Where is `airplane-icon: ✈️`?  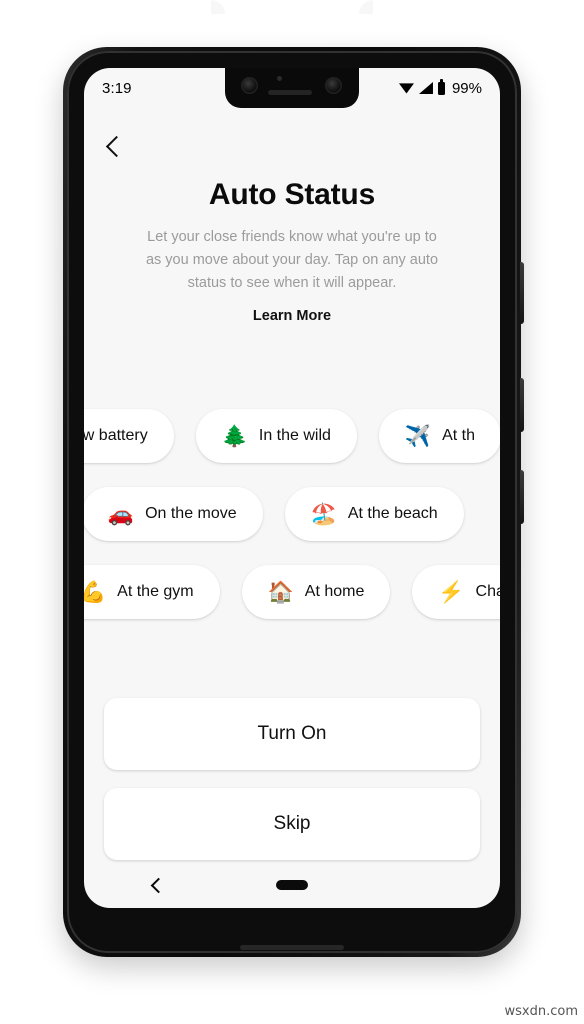
airplane-icon: ✈️ is located at coordinates (418, 436).